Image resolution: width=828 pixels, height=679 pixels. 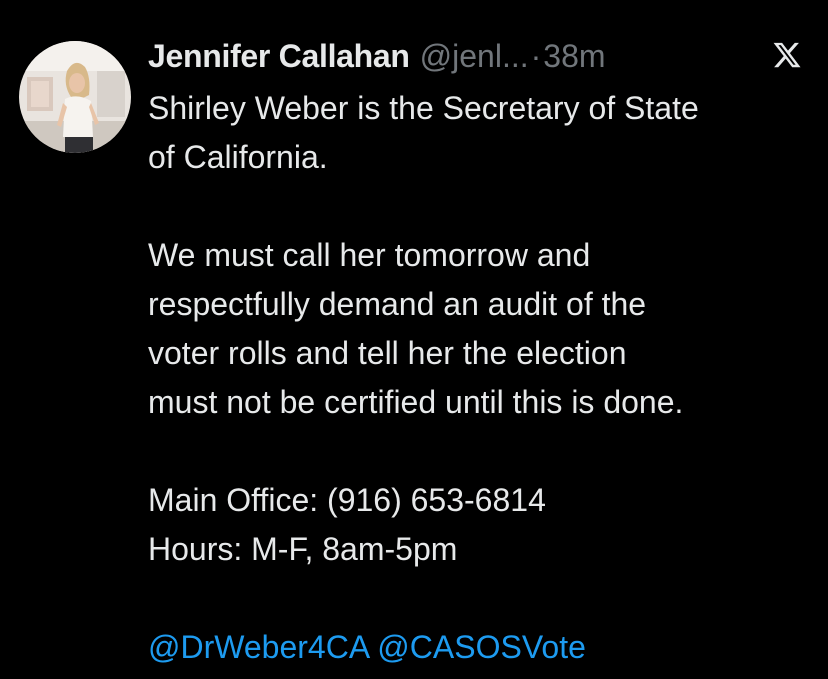 What do you see at coordinates (279, 56) in the screenshot?
I see `author-name: Jennifer Callahan` at bounding box center [279, 56].